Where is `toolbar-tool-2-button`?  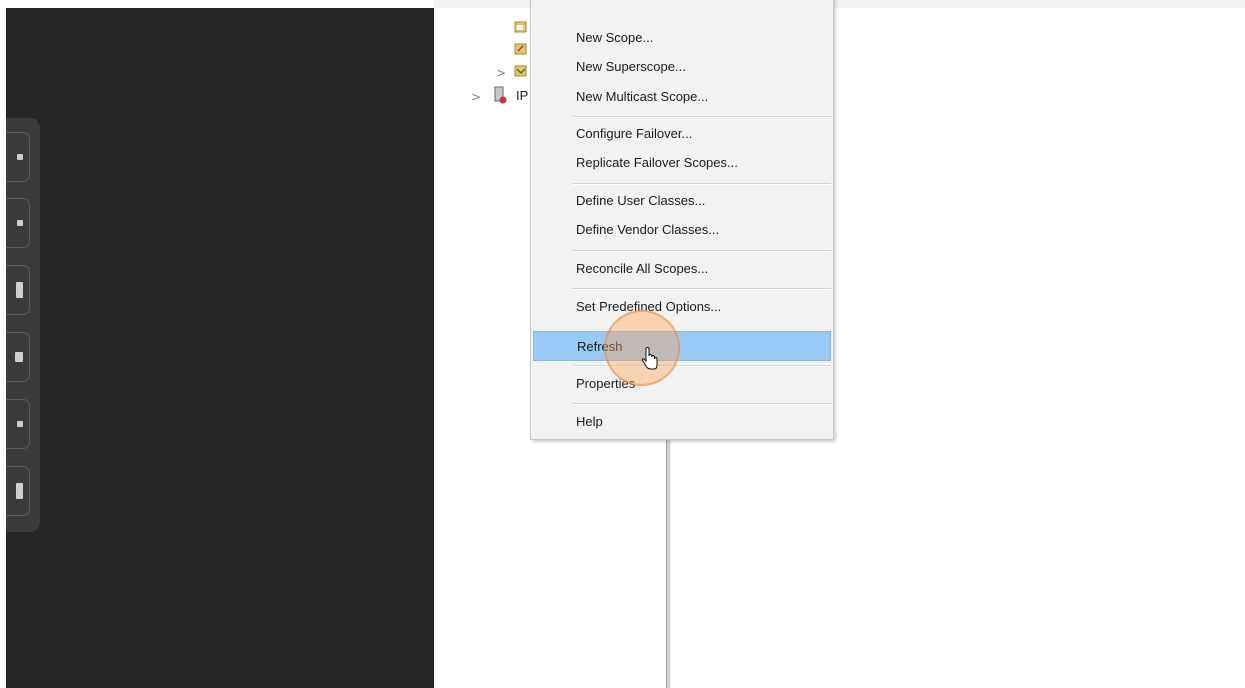
toolbar-tool-2-button is located at coordinates (18, 223).